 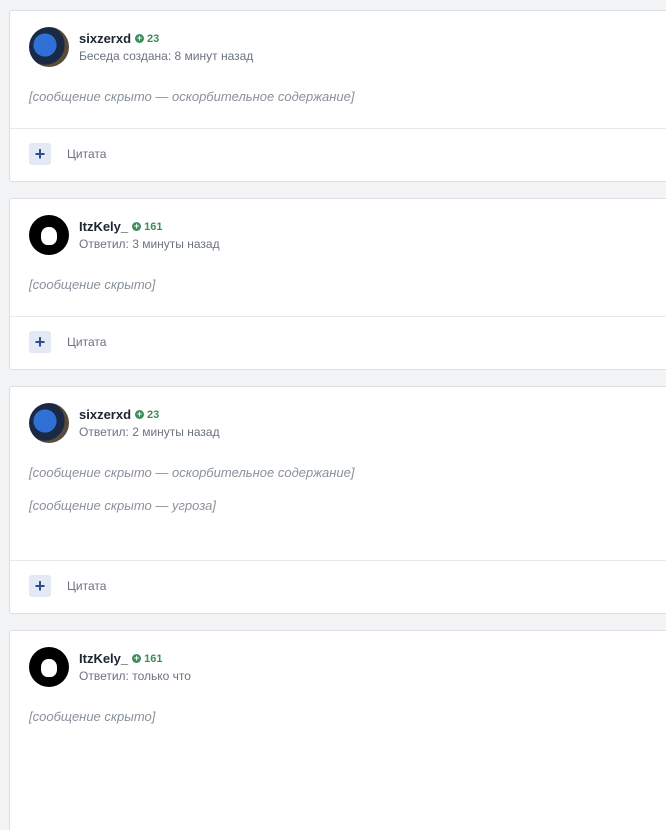 I want to click on post-timestamp: Ответил: 2 минуты назад, so click(x=149, y=432).